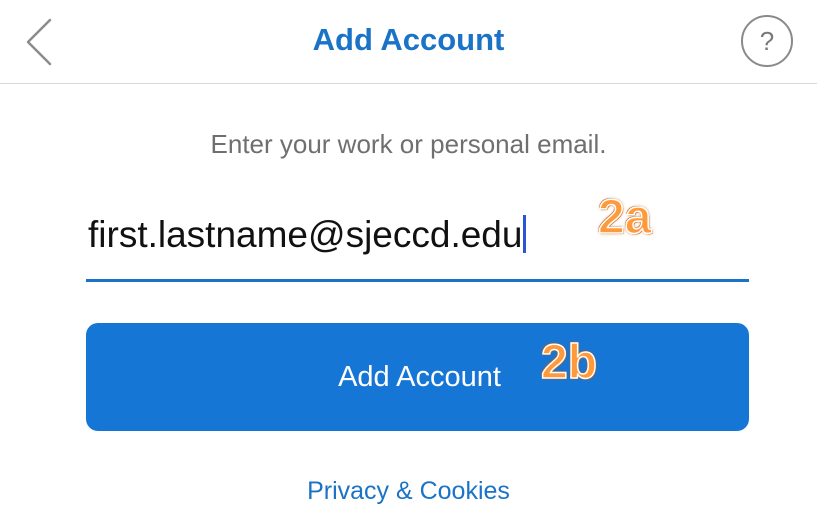 The width and height of the screenshot is (817, 508). I want to click on step-annotation-2a: 2a, so click(624, 218).